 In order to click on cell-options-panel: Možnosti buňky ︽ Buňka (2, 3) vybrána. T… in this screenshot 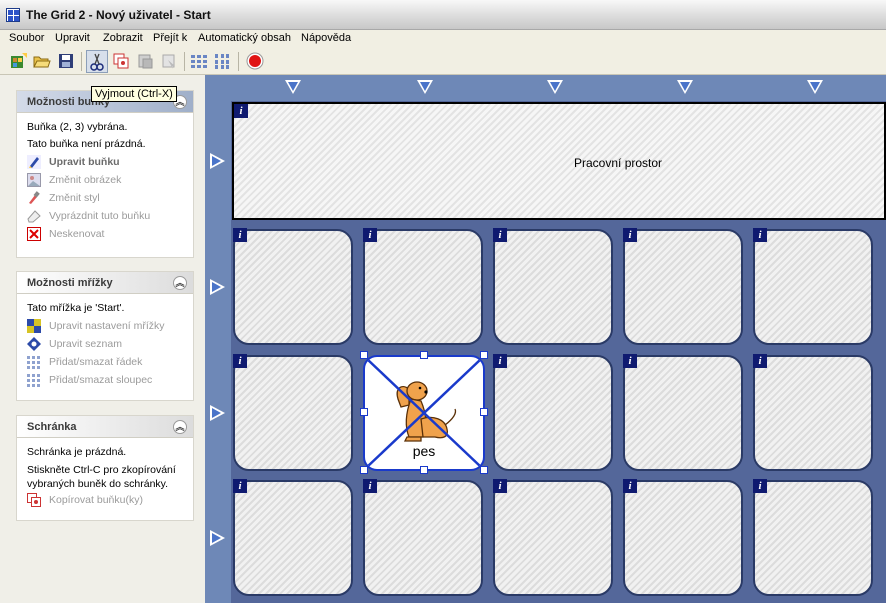, I will do `click(105, 174)`.